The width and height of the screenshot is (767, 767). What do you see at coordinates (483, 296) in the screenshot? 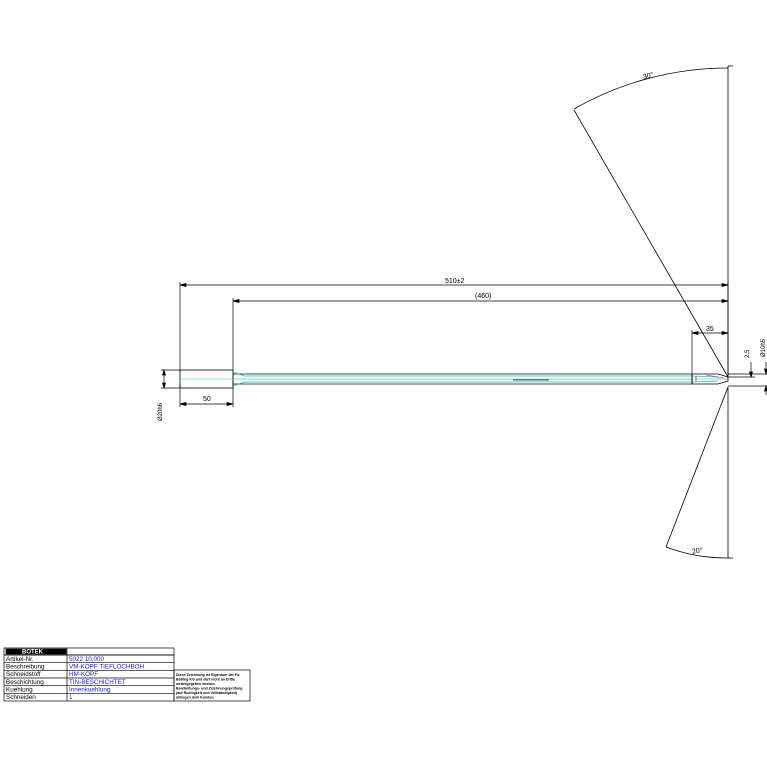
I see `flute-length-label: (460)` at bounding box center [483, 296].